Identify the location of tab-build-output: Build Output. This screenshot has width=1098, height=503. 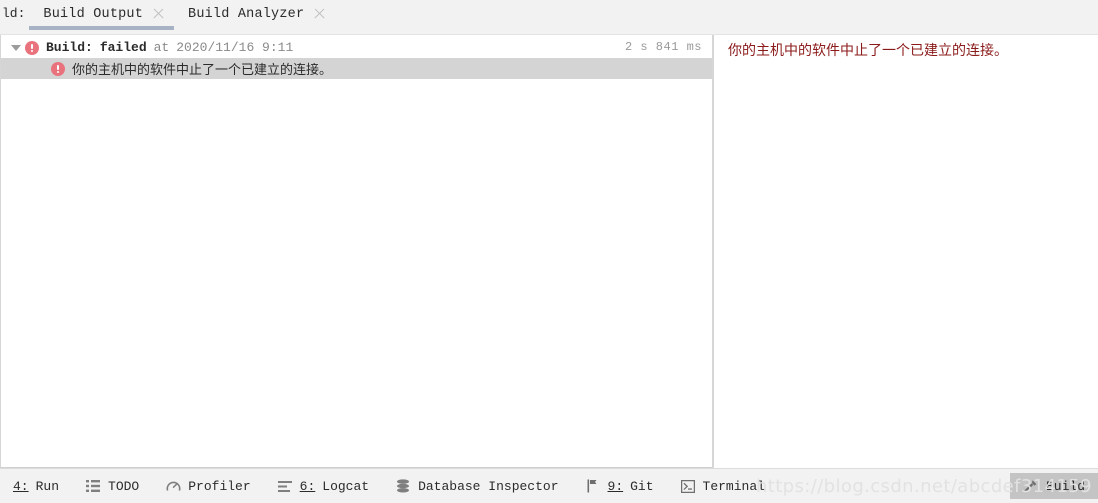
(102, 15).